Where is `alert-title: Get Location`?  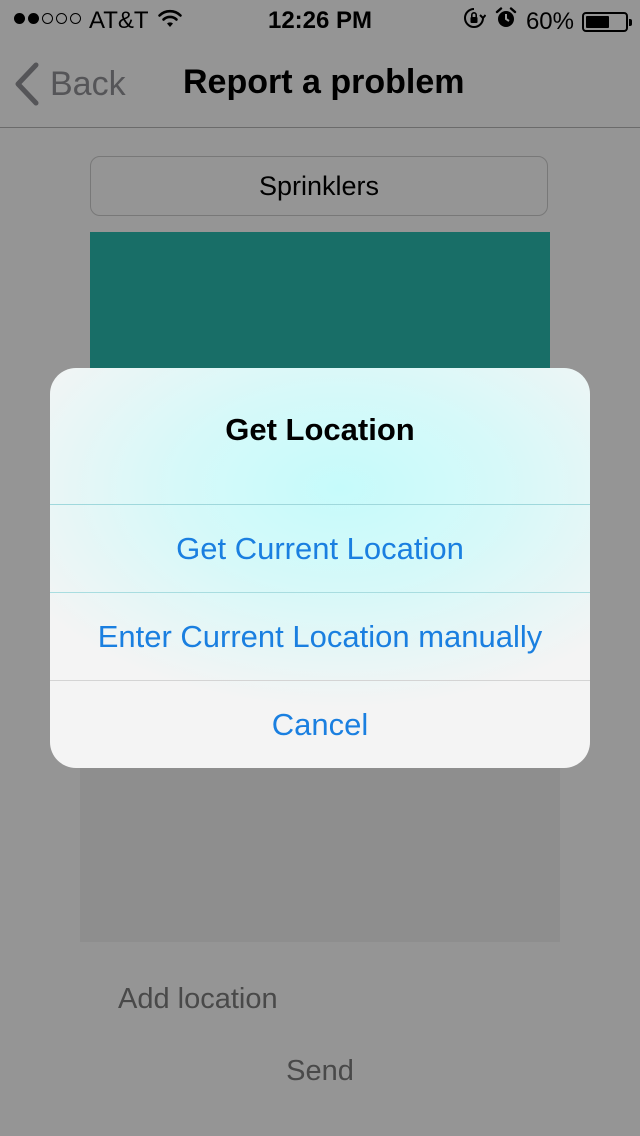
alert-title: Get Location is located at coordinates (320, 429).